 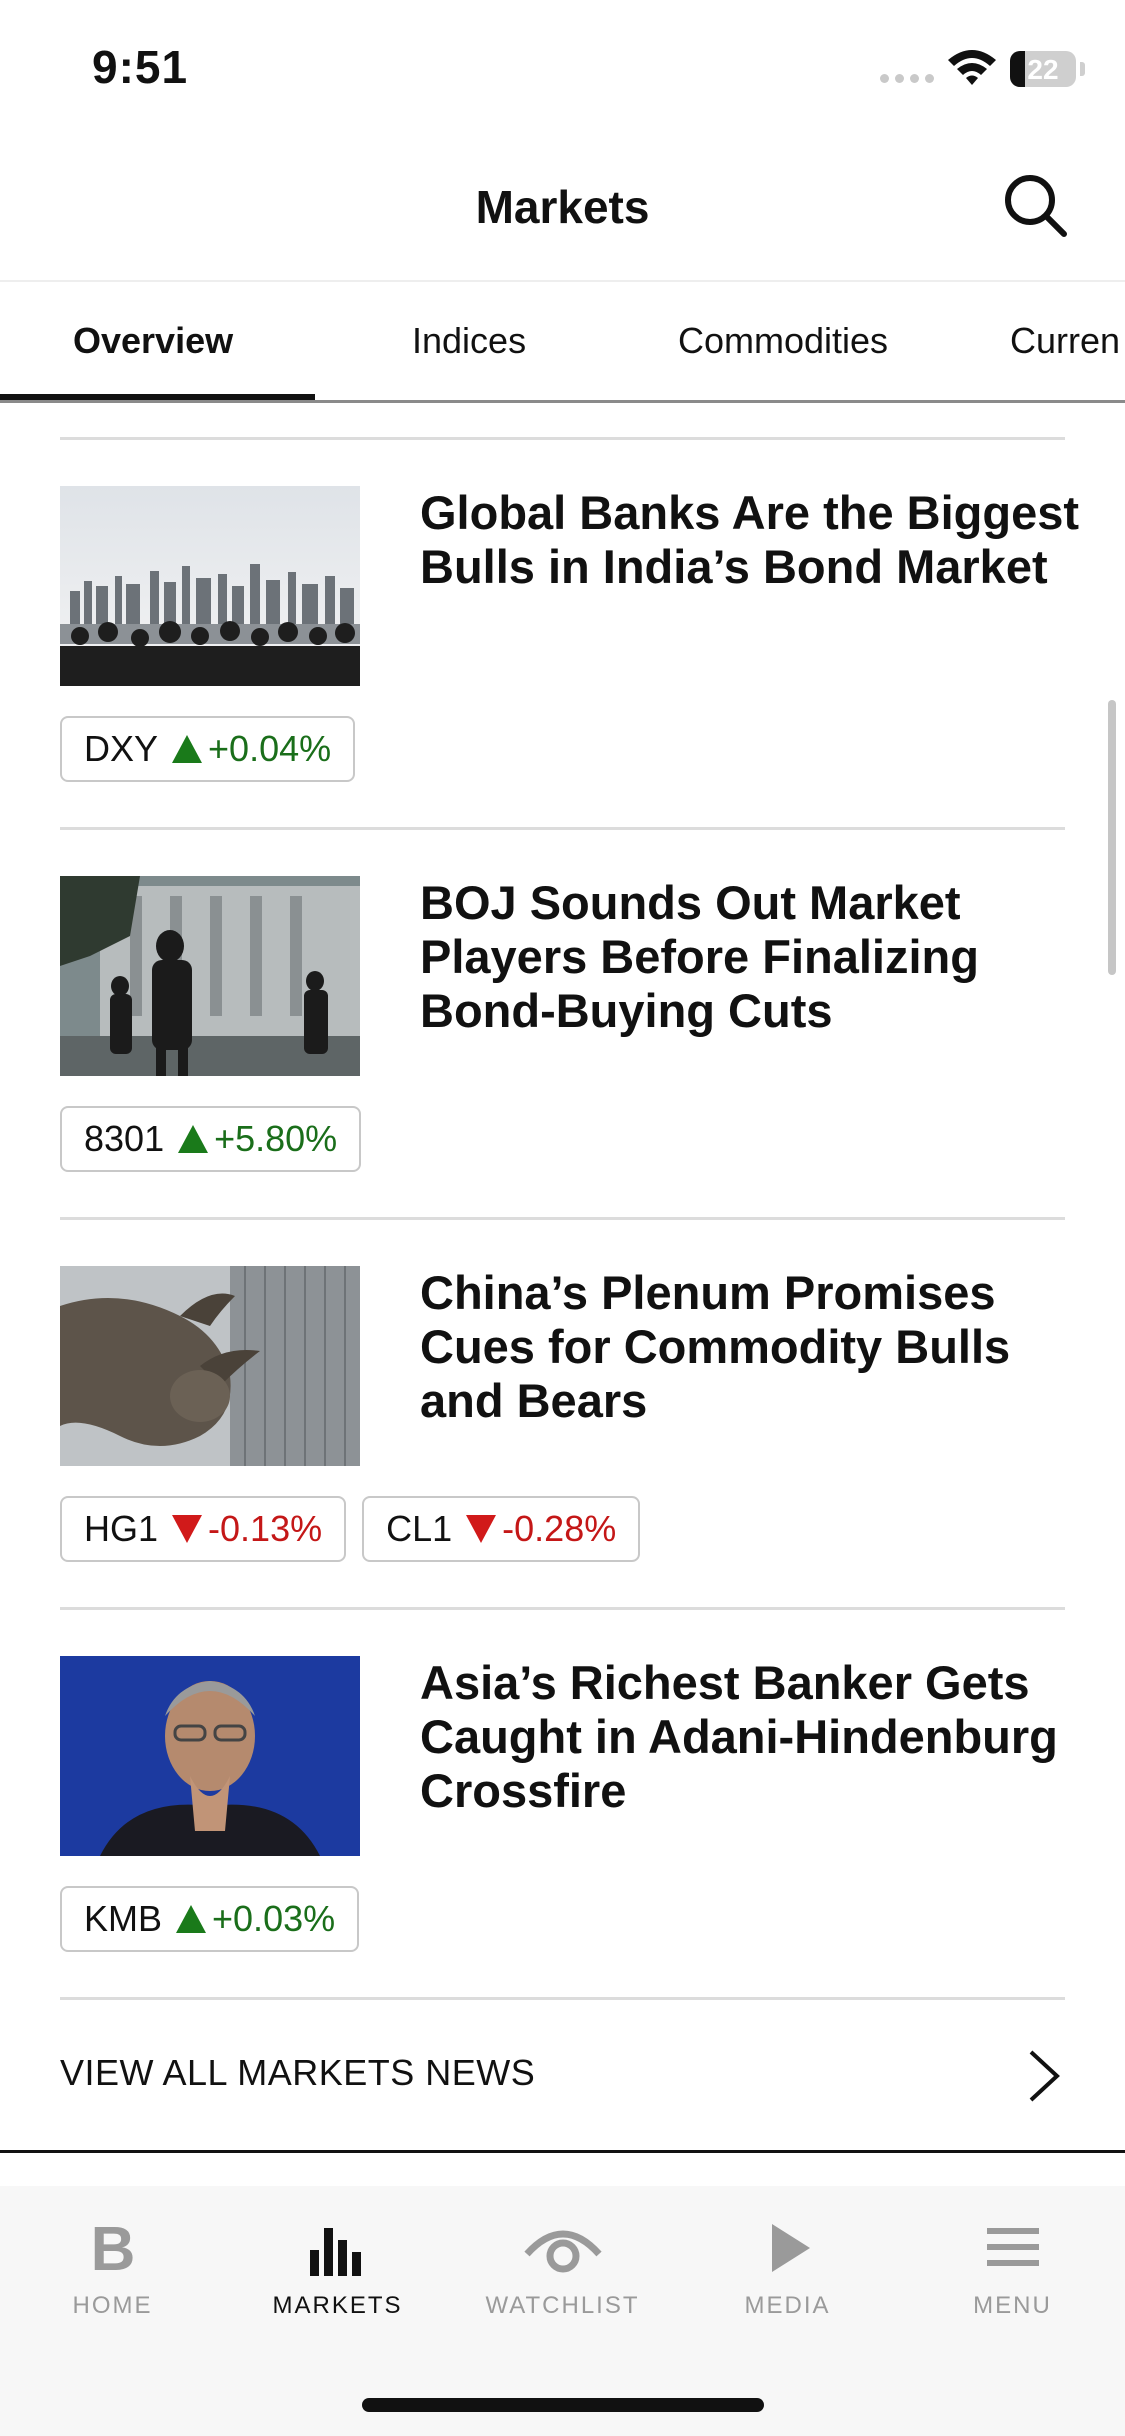 I want to click on divider, so click(x=562, y=1998).